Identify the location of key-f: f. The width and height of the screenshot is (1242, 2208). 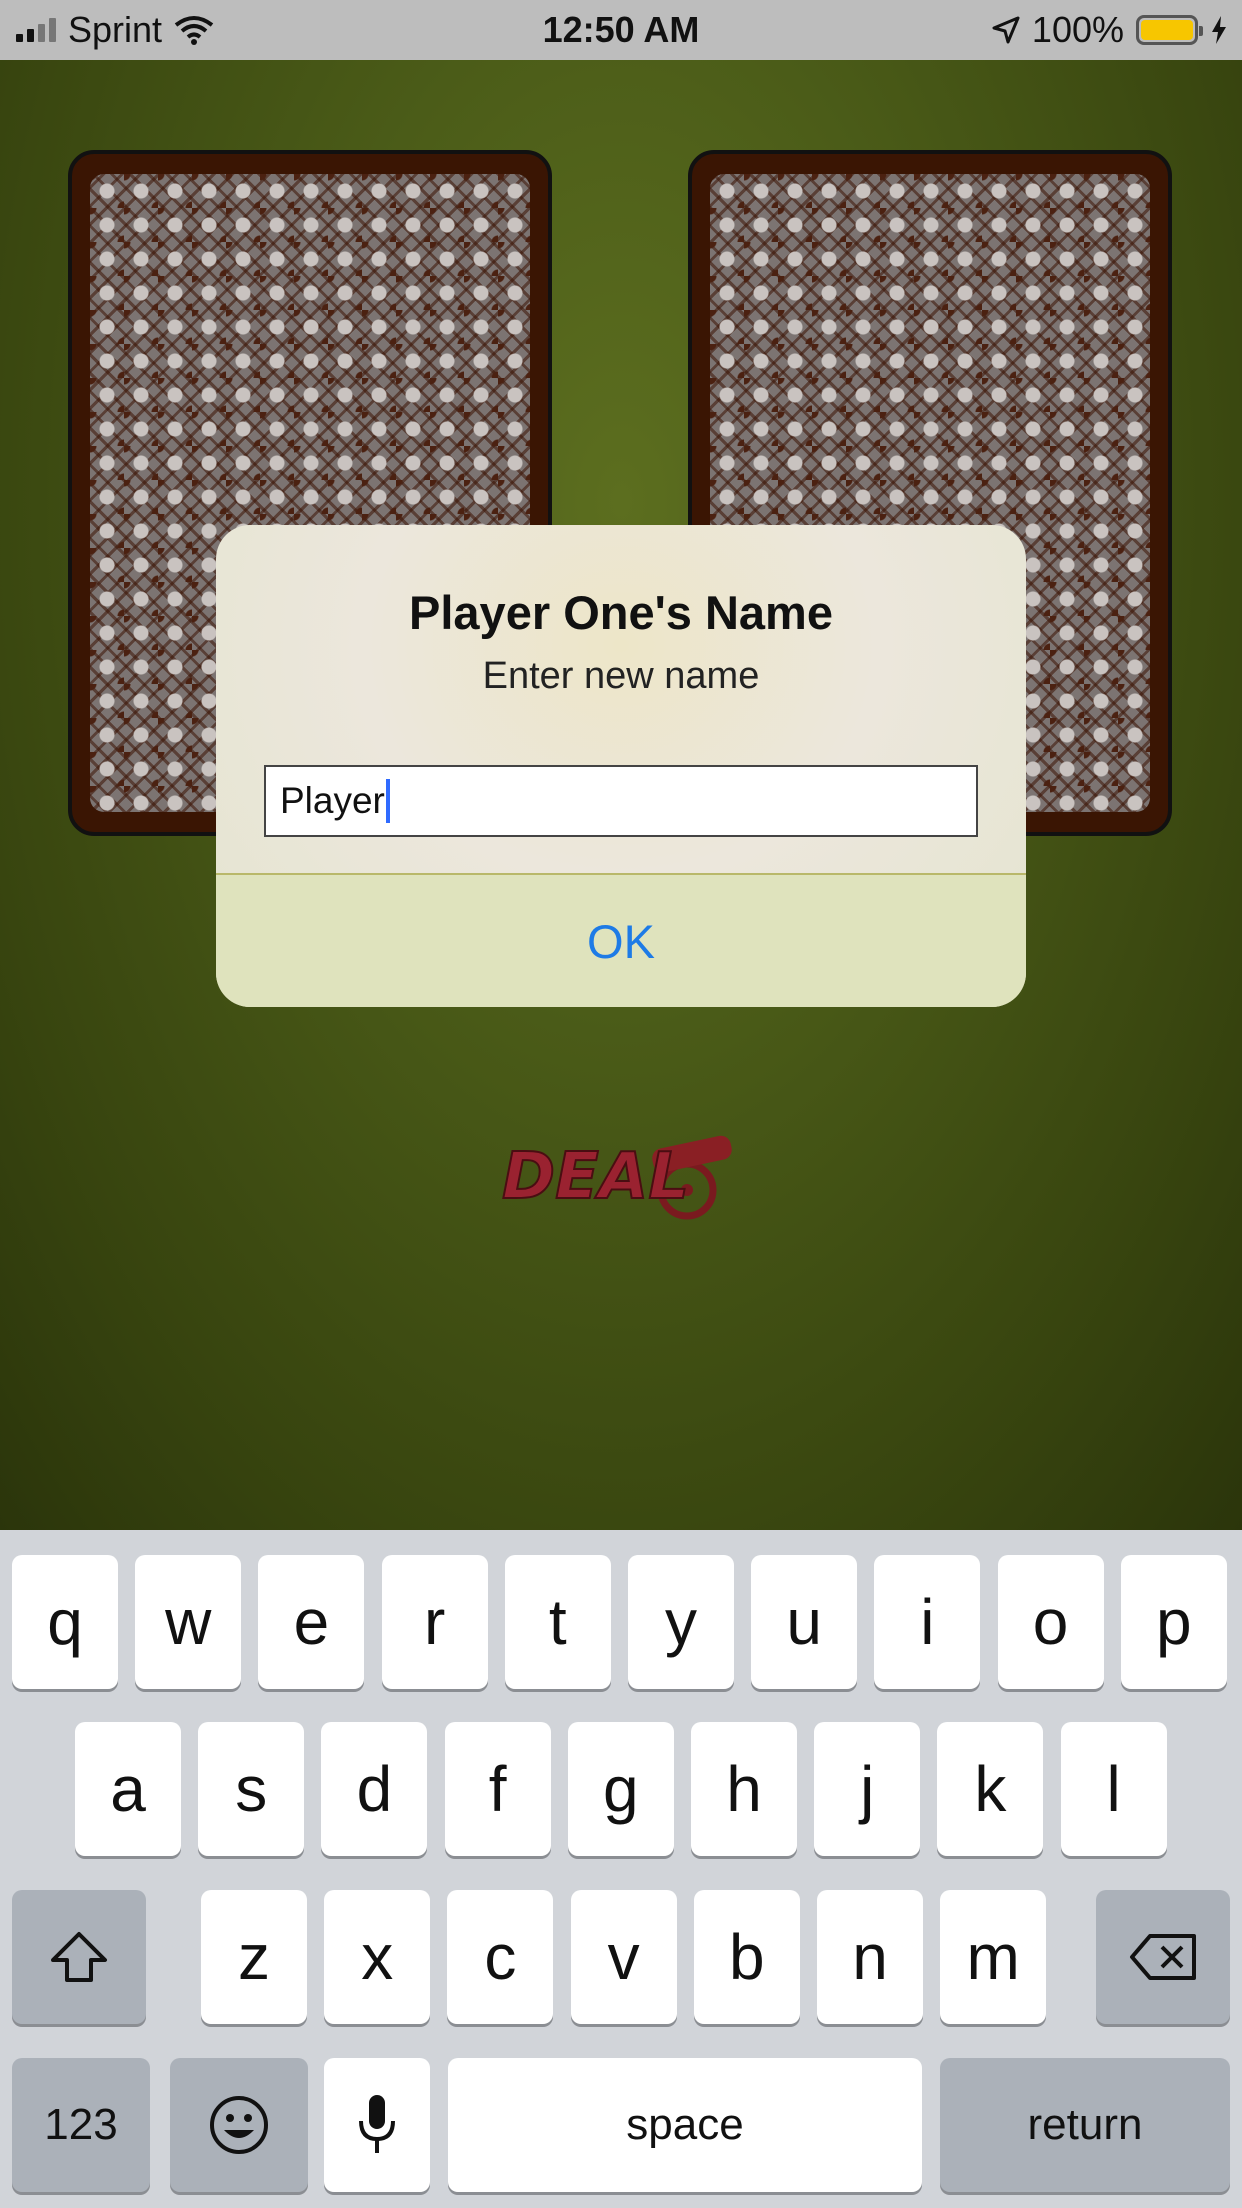
(497, 1789).